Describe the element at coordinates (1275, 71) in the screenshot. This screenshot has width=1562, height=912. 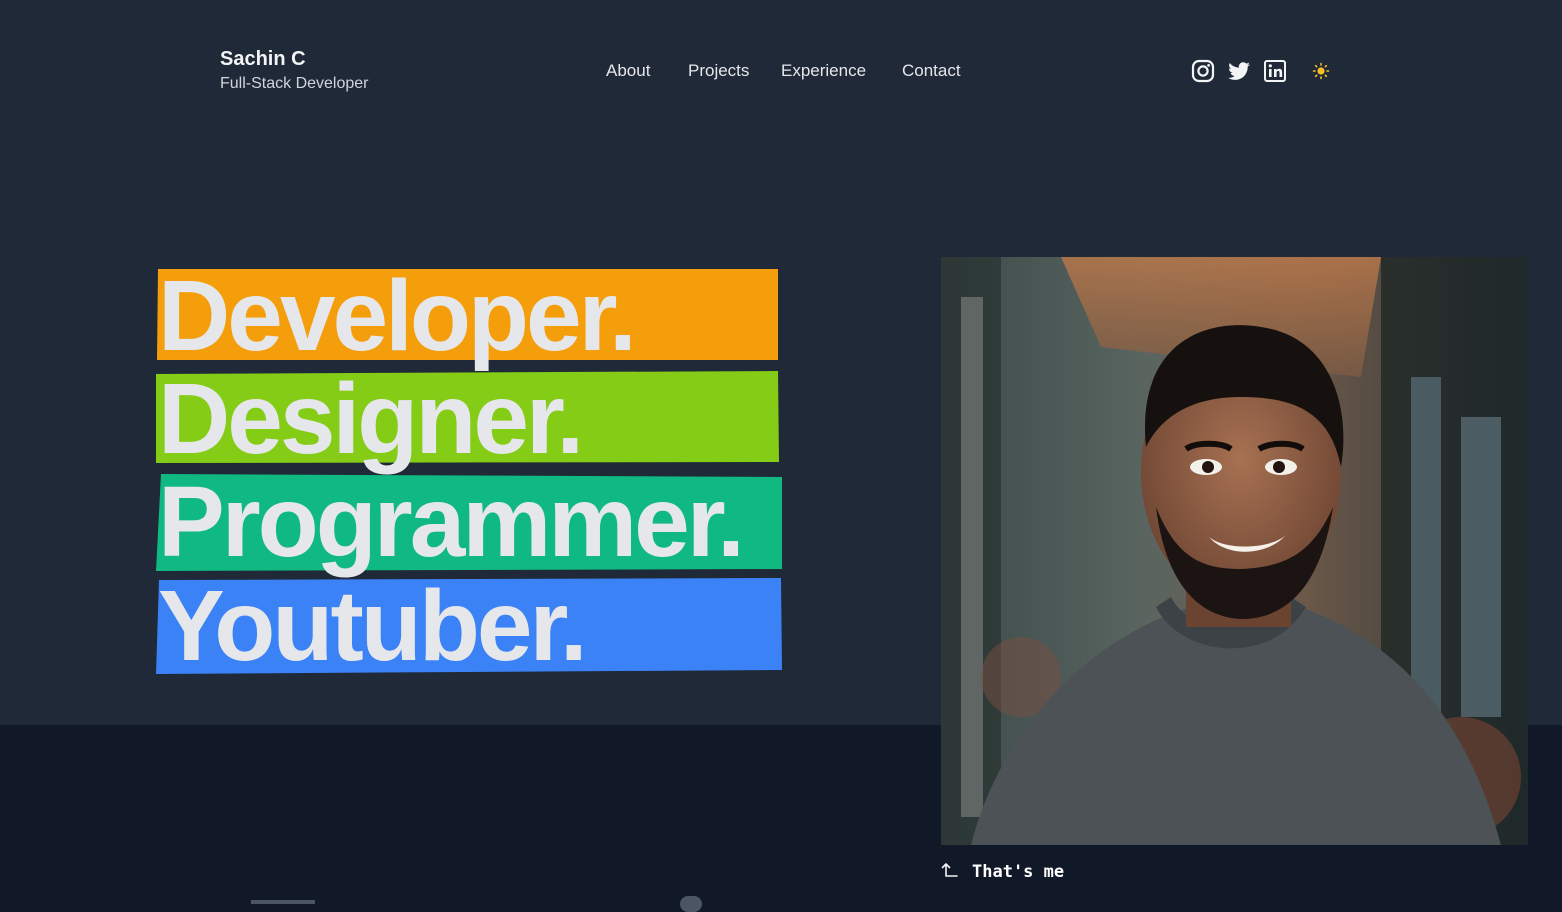
I see `linkedin-icon` at that location.